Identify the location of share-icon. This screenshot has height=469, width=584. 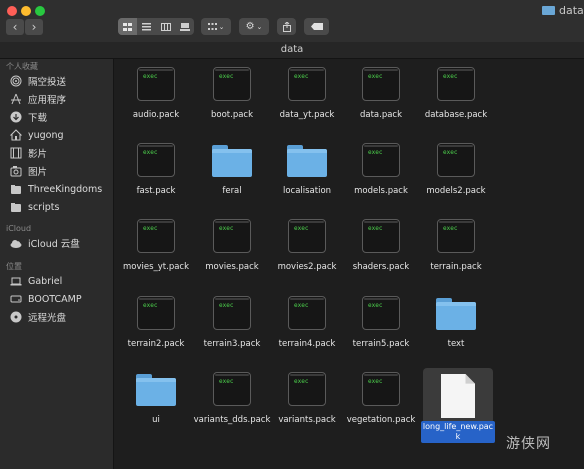
(286, 26).